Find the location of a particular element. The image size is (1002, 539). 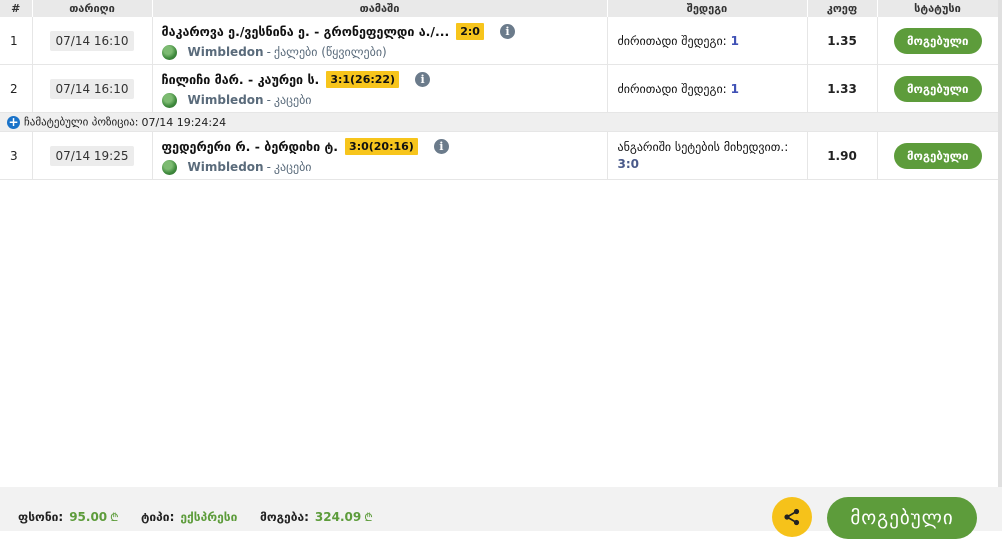

date-cell: 07/14 19:25 is located at coordinates (92, 155).